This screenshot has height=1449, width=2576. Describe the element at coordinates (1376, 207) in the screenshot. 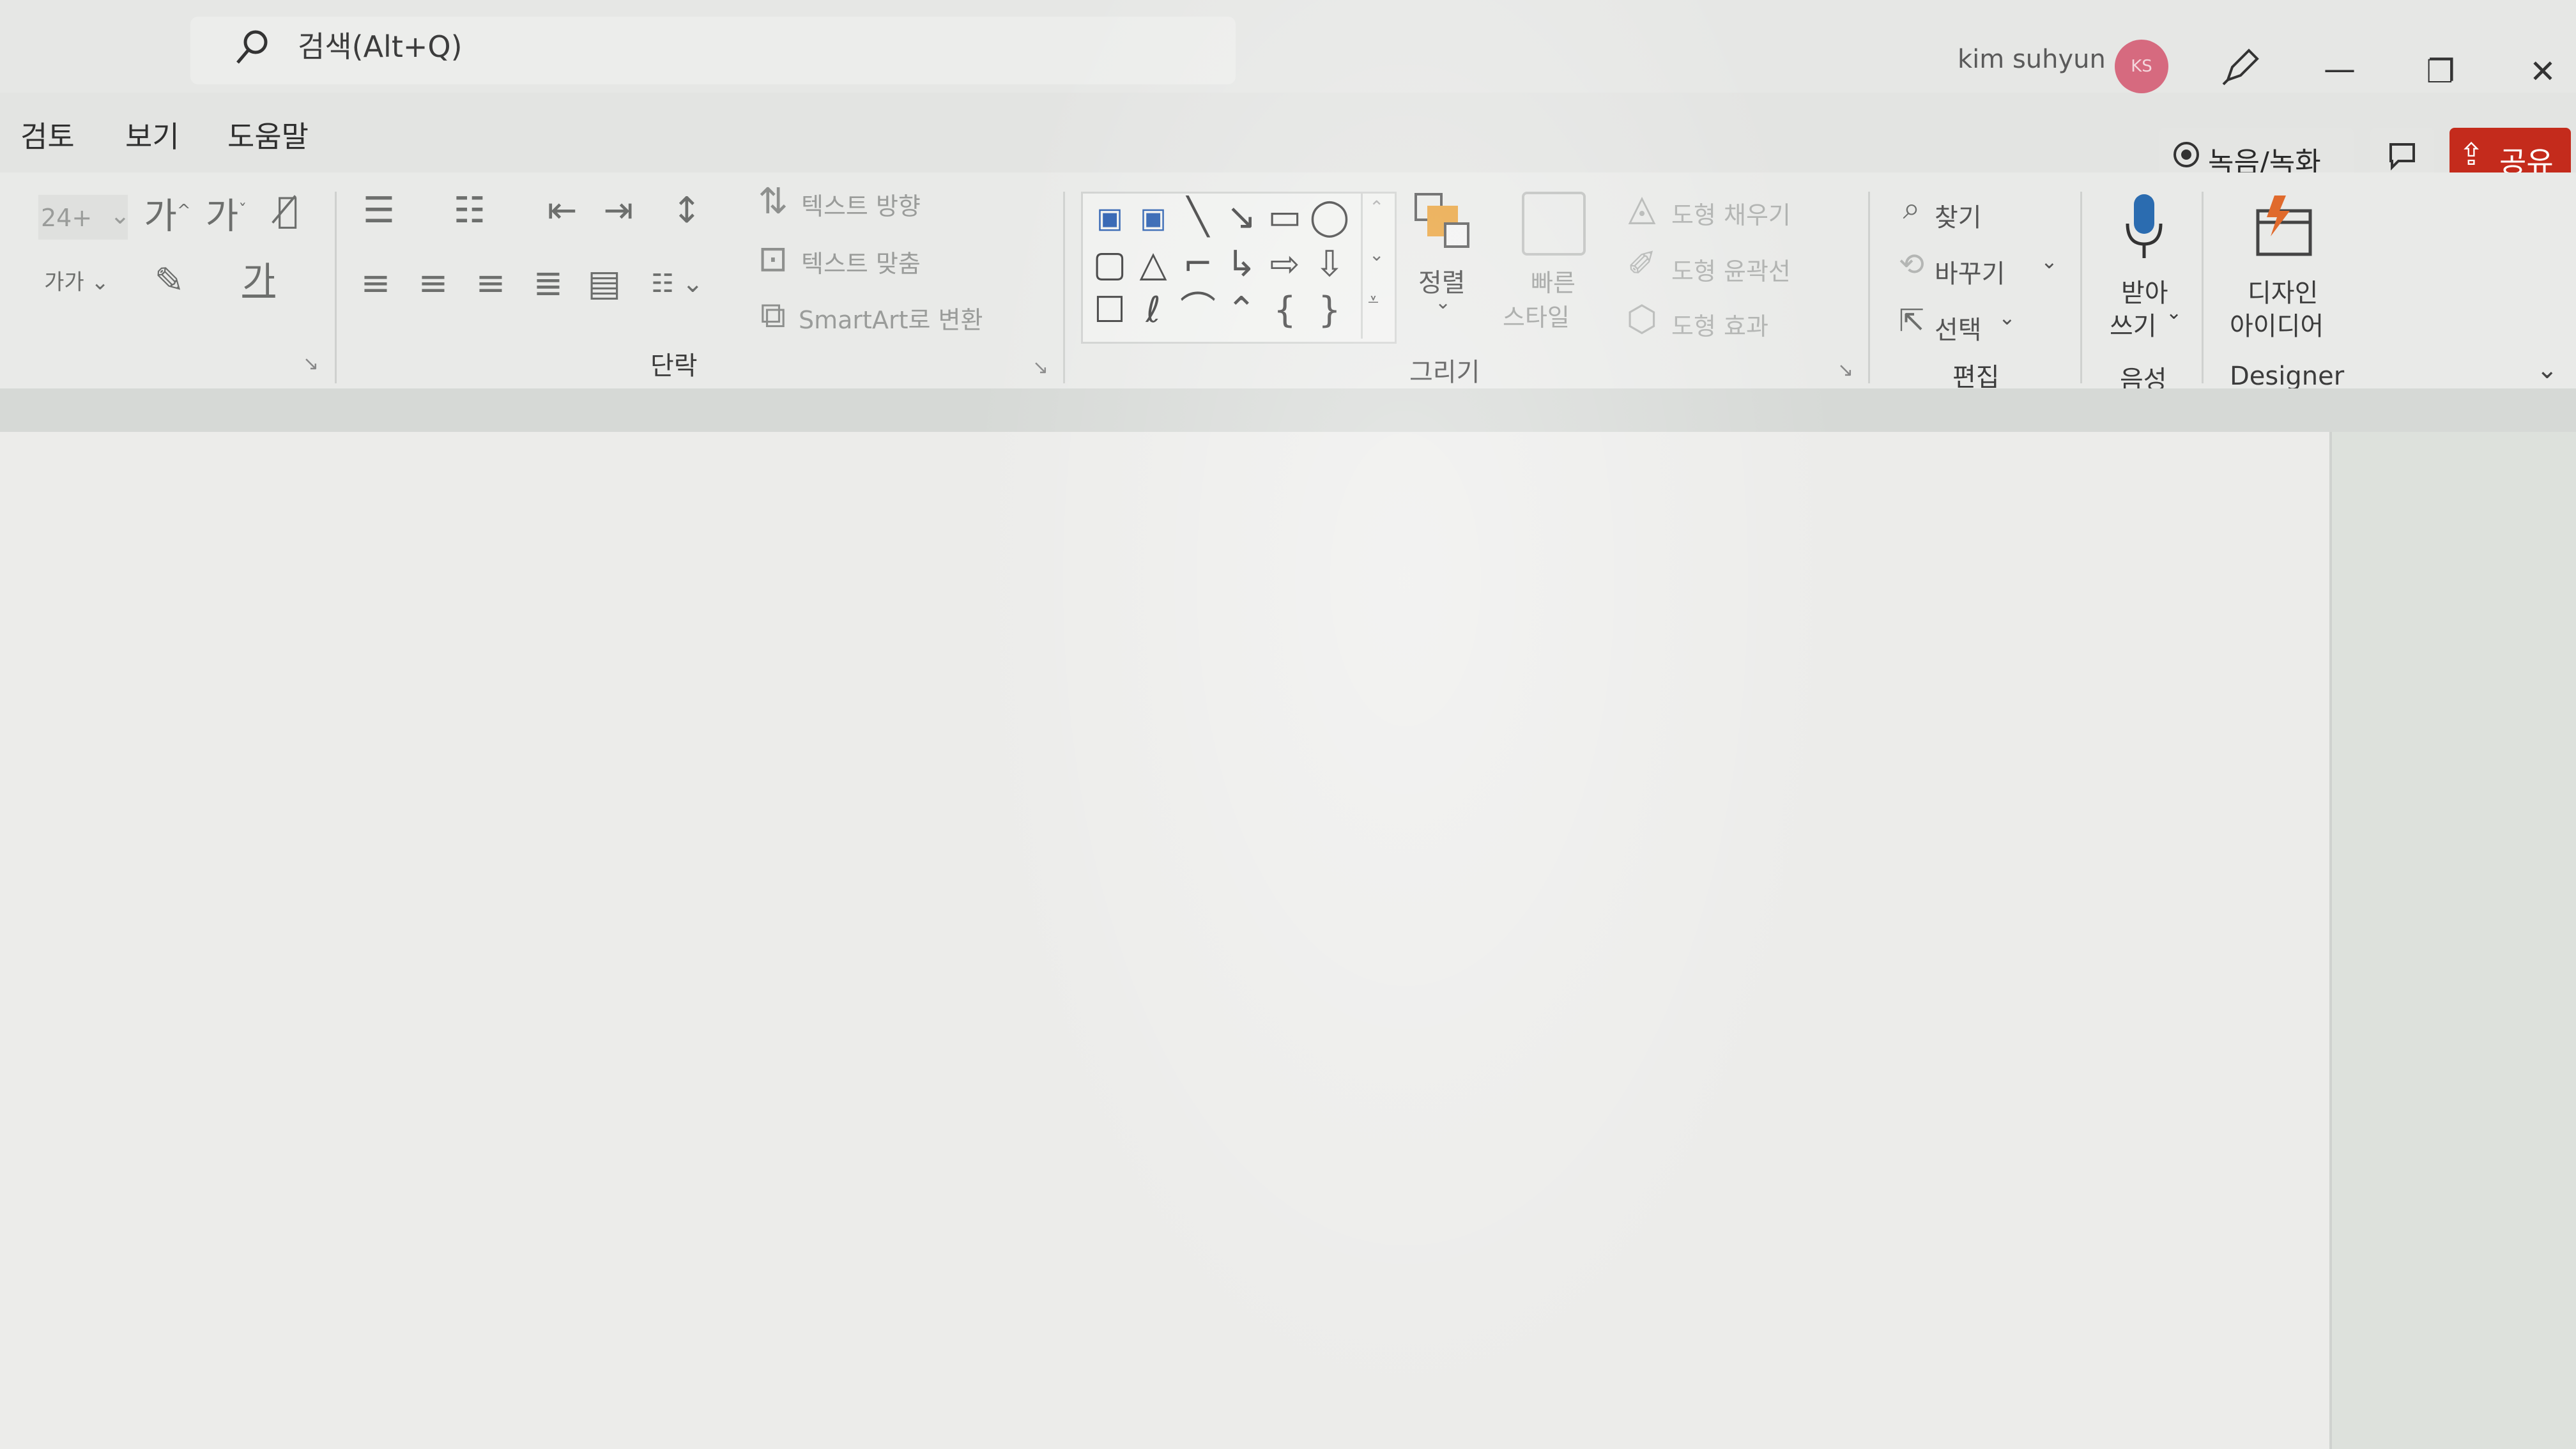

I see `scroll-up-icon: ⌃` at that location.